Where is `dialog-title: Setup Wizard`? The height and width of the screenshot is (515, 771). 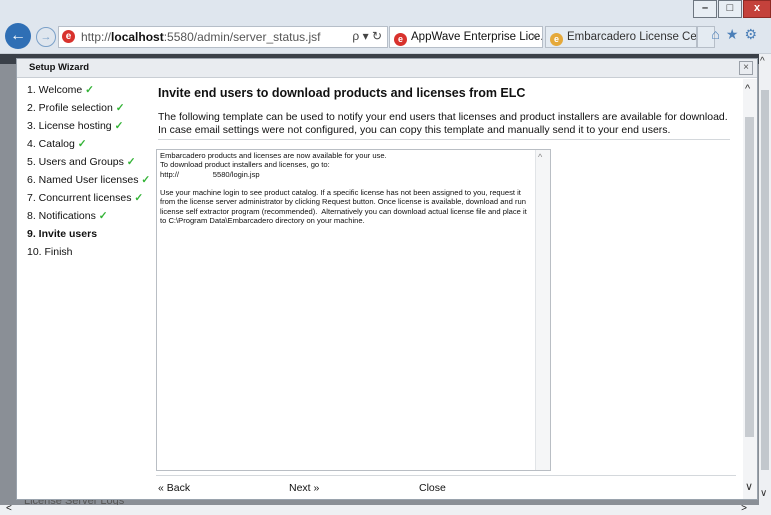 dialog-title: Setup Wizard is located at coordinates (59, 67).